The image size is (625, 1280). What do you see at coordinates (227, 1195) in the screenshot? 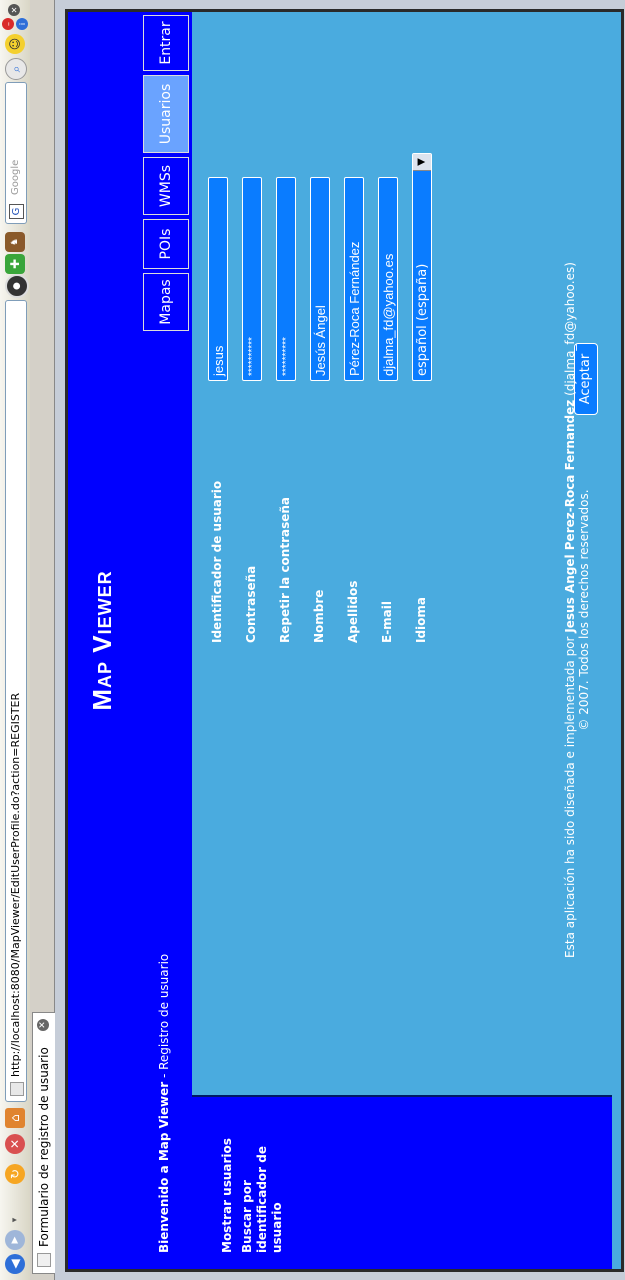
I see `sidebar-item-mostrar-usuarios: Mostrar usuarios` at bounding box center [227, 1195].